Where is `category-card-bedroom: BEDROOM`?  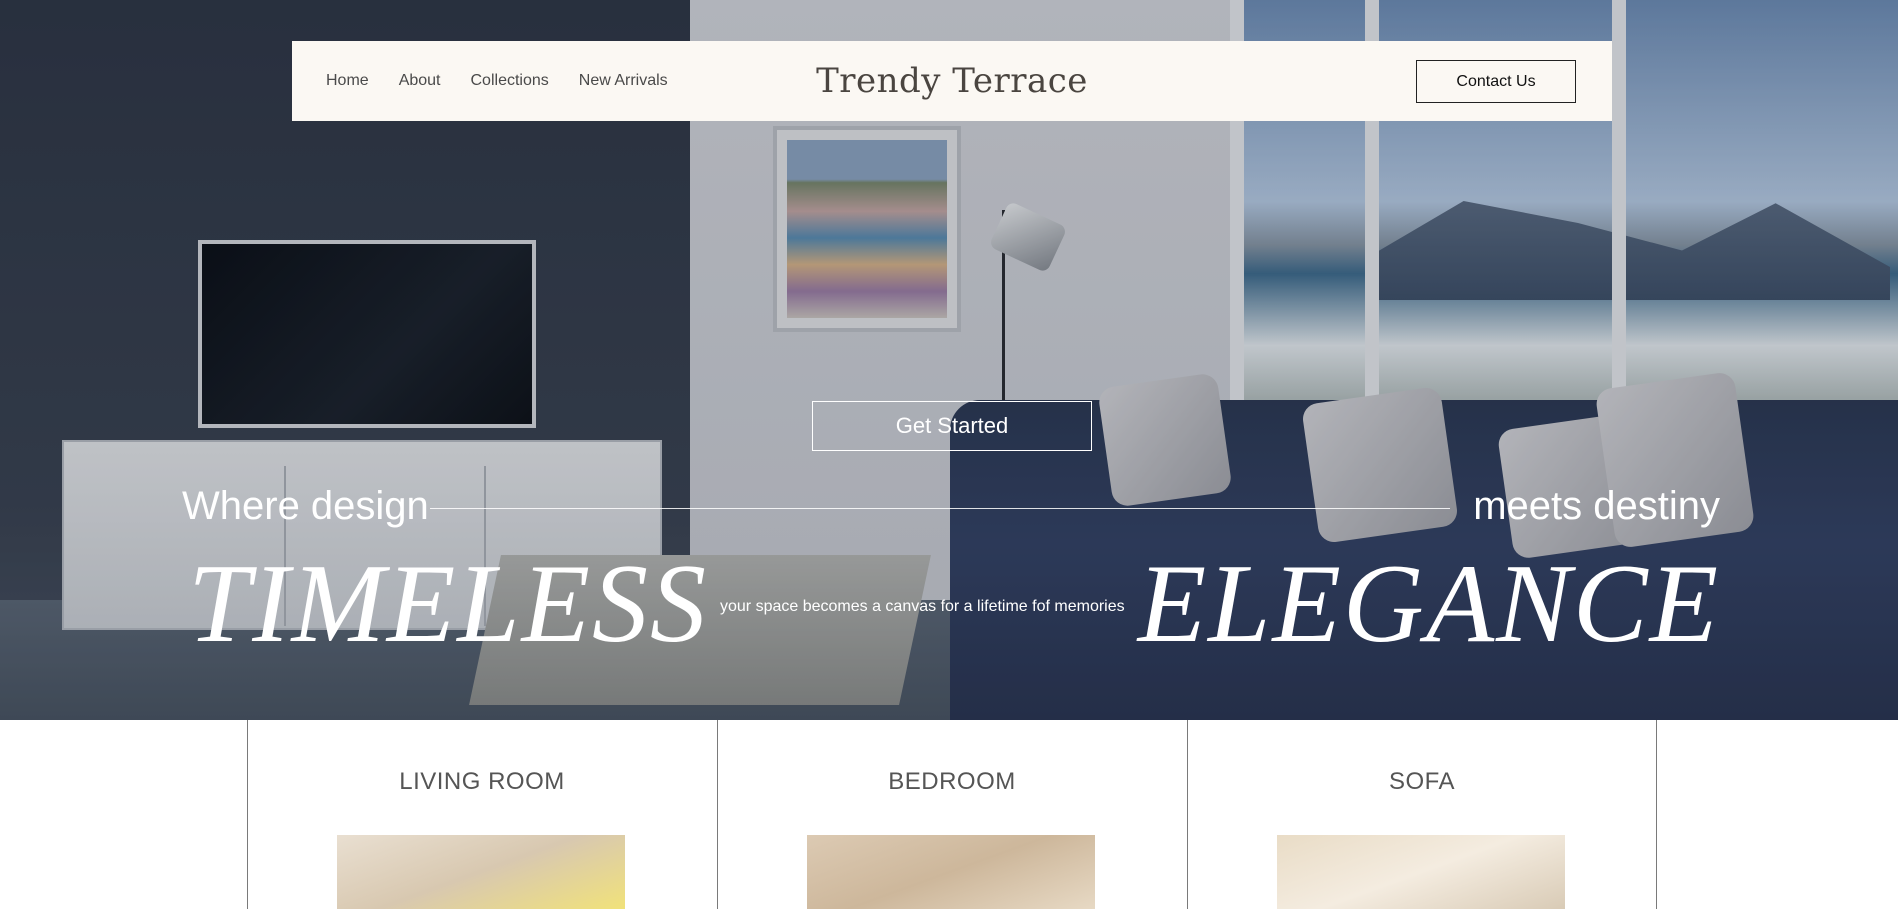 category-card-bedroom: BEDROOM is located at coordinates (952, 814).